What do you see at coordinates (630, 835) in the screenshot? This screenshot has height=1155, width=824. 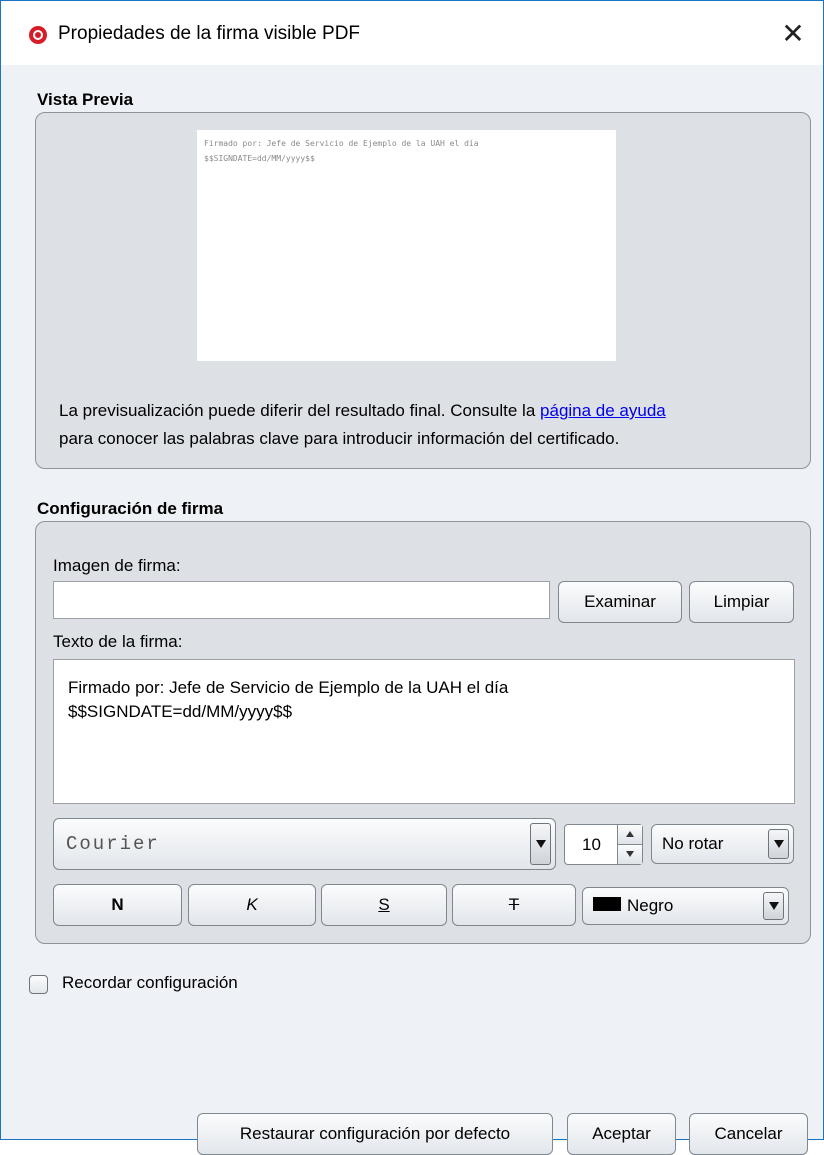 I see `increment-icon` at bounding box center [630, 835].